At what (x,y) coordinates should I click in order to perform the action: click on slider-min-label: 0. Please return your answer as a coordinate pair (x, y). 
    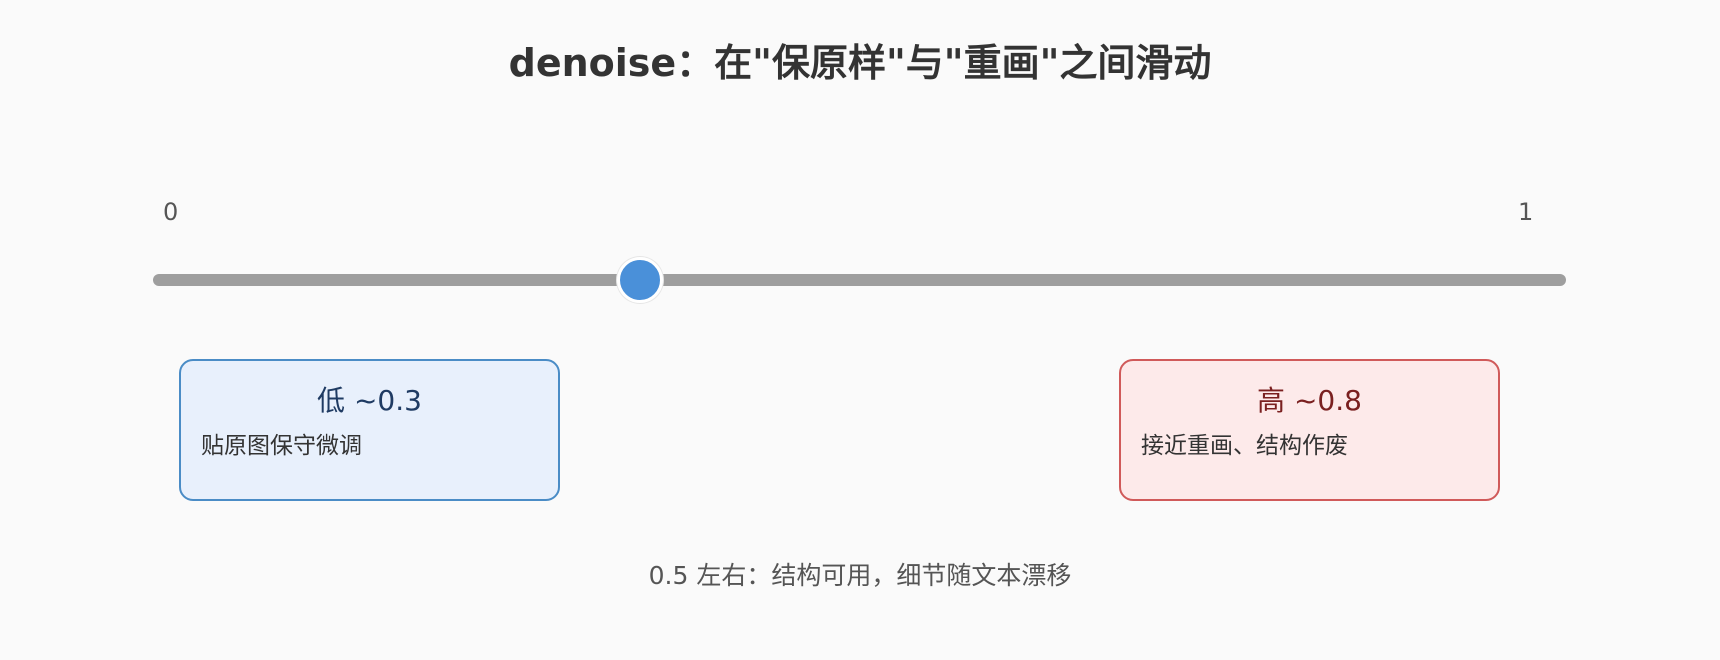
    Looking at the image, I should click on (171, 212).